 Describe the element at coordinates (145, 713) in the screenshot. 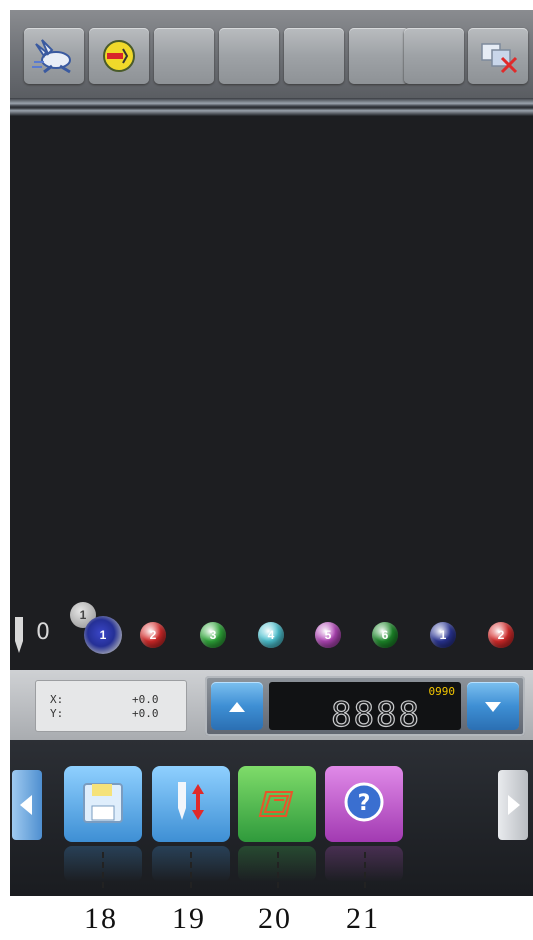

I see `y-value: +0.0` at that location.